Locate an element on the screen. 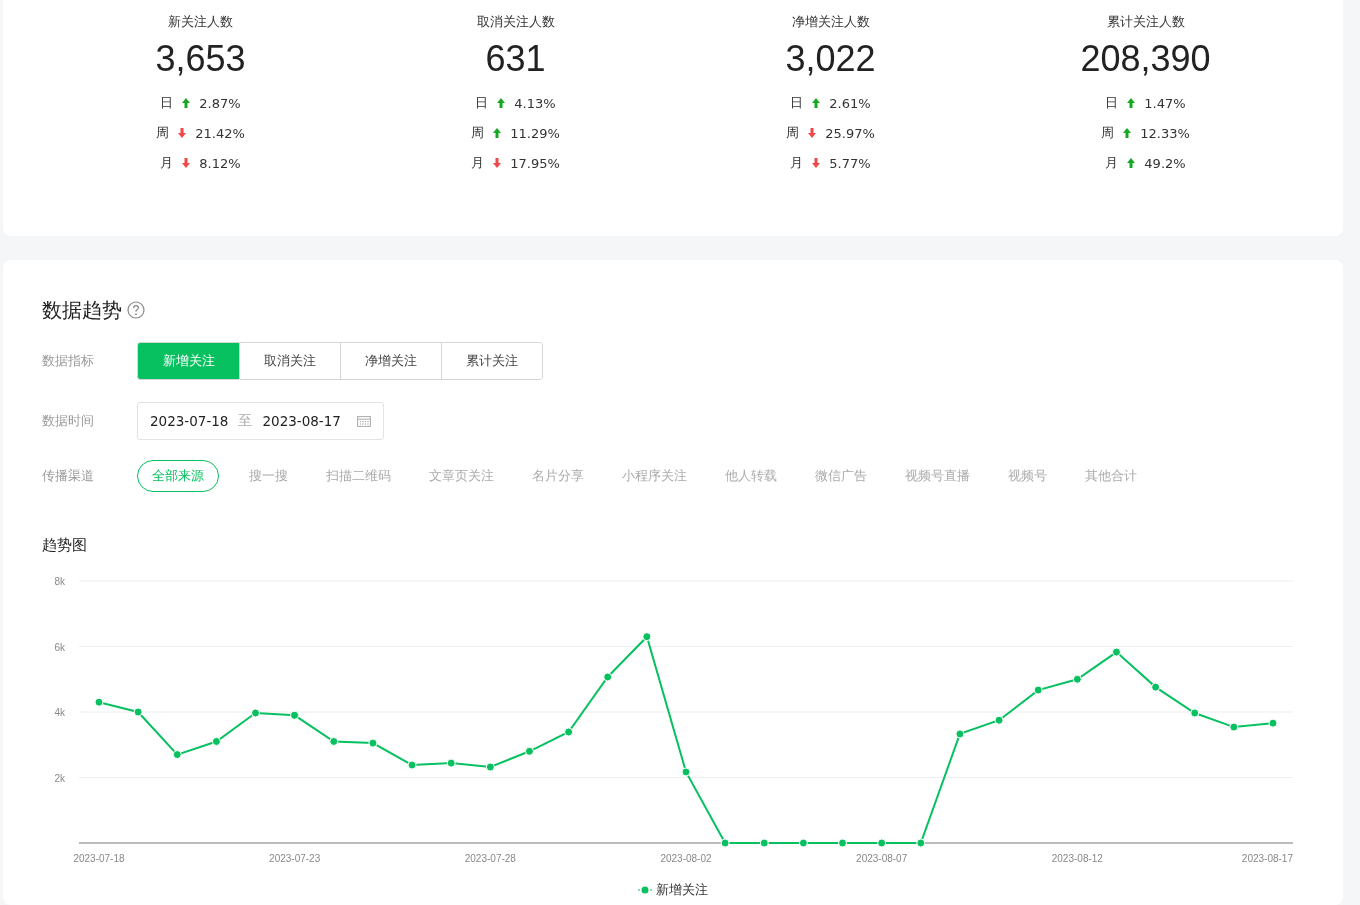 The image size is (1360, 905). change-value: 5.77% is located at coordinates (850, 163).